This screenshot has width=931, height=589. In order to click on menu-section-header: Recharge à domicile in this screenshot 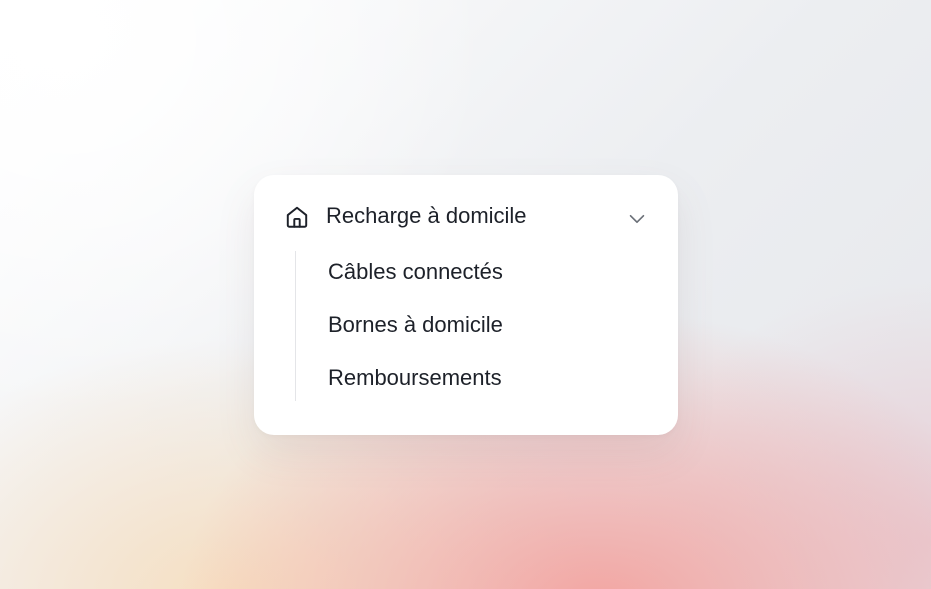, I will do `click(466, 217)`.